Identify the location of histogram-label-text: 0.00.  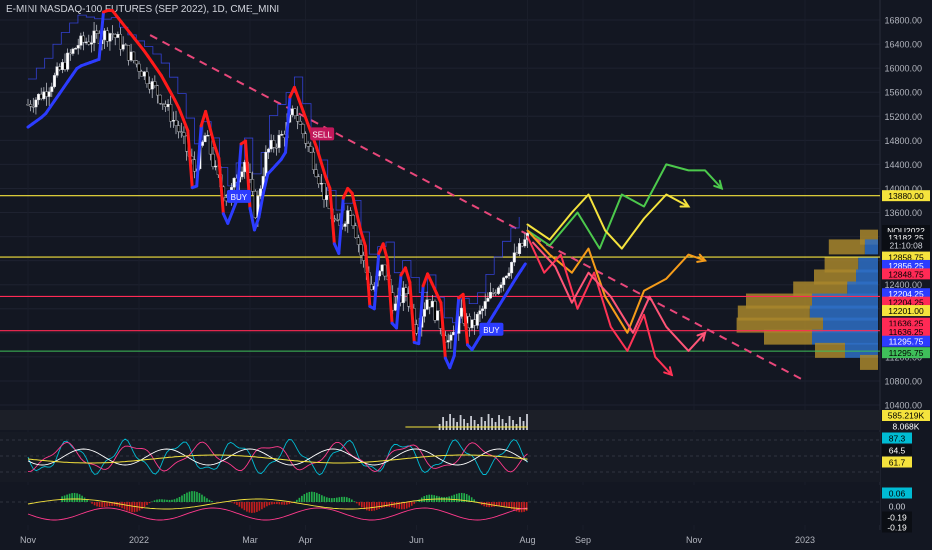
(897, 507).